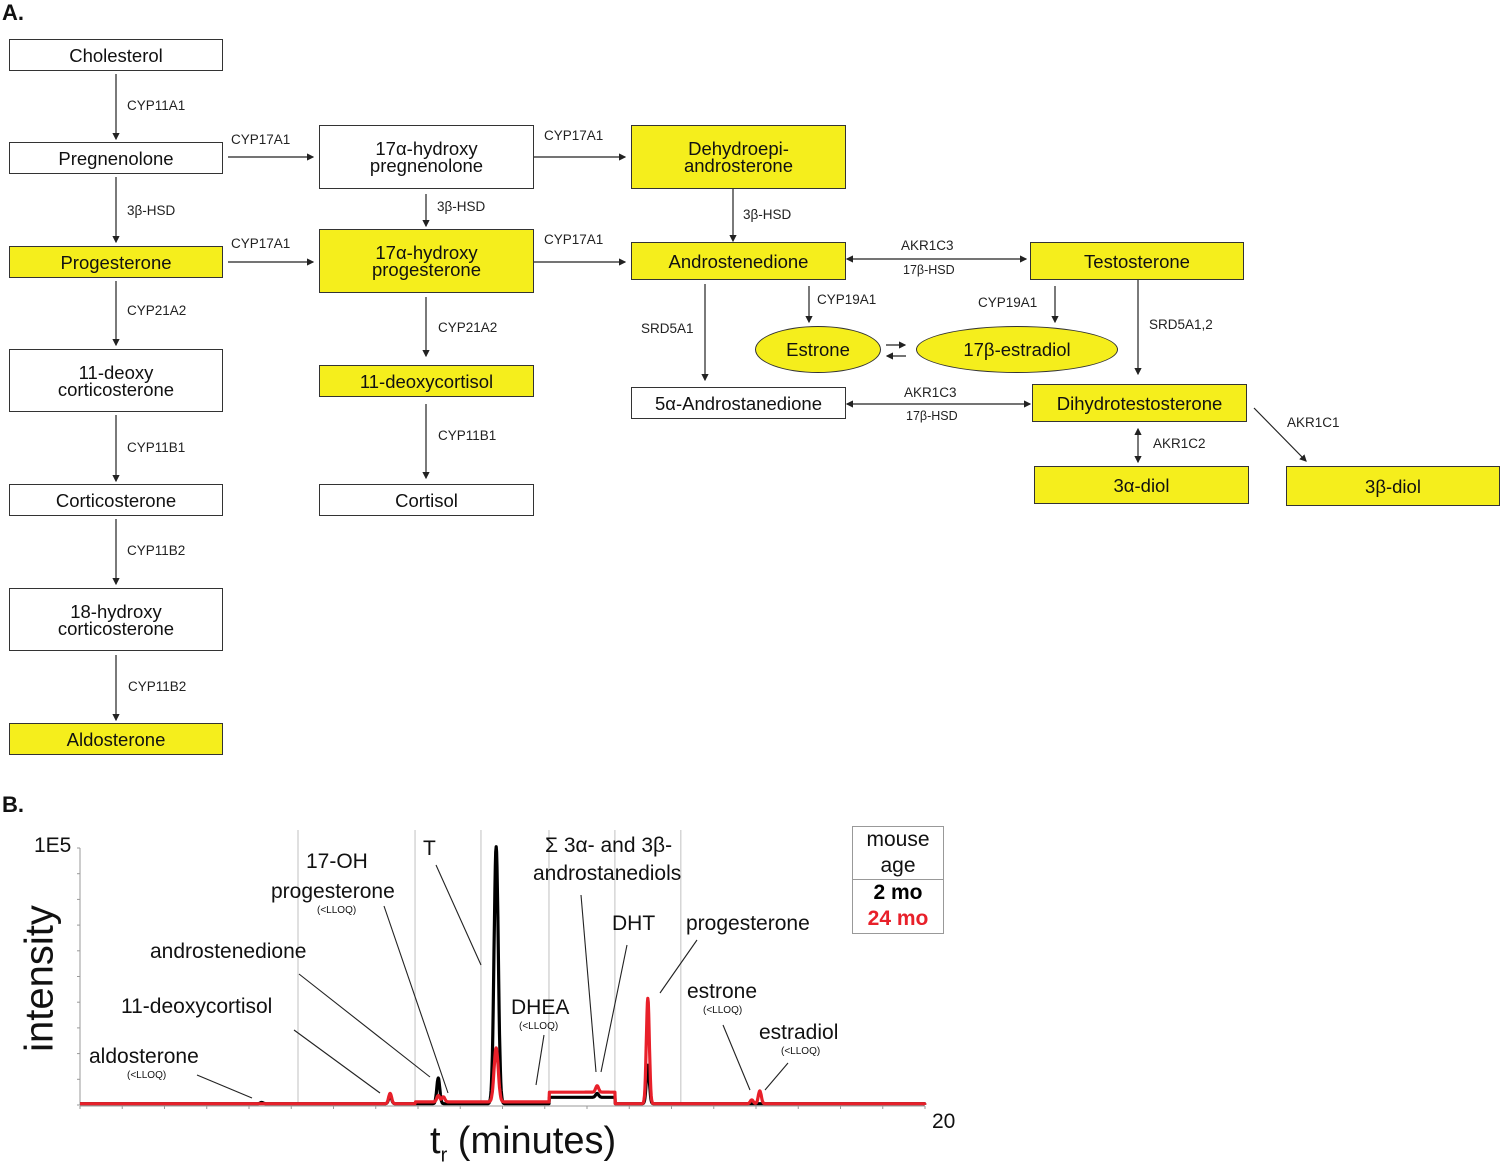  I want to click on node-label: Androstenedione, so click(738, 261).